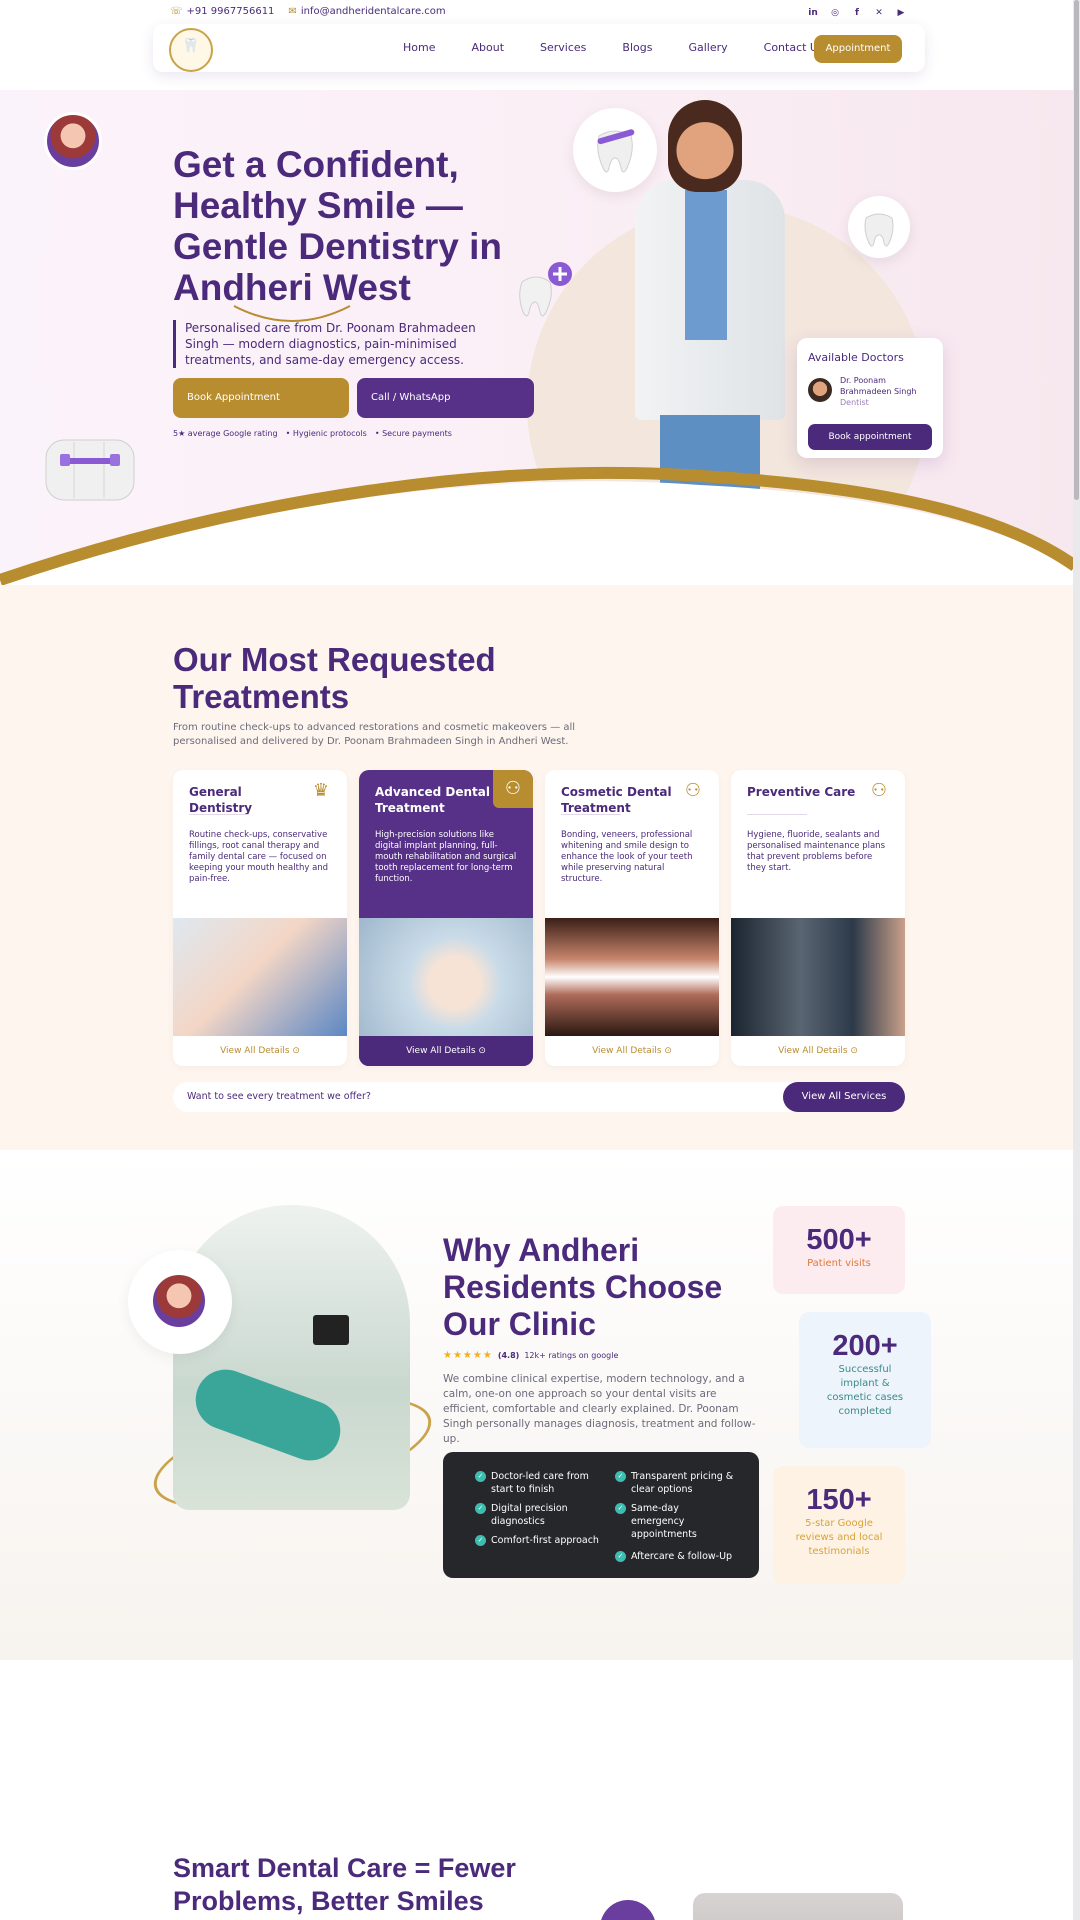  Describe the element at coordinates (446, 977) in the screenshot. I see `implant-model-photo` at that location.